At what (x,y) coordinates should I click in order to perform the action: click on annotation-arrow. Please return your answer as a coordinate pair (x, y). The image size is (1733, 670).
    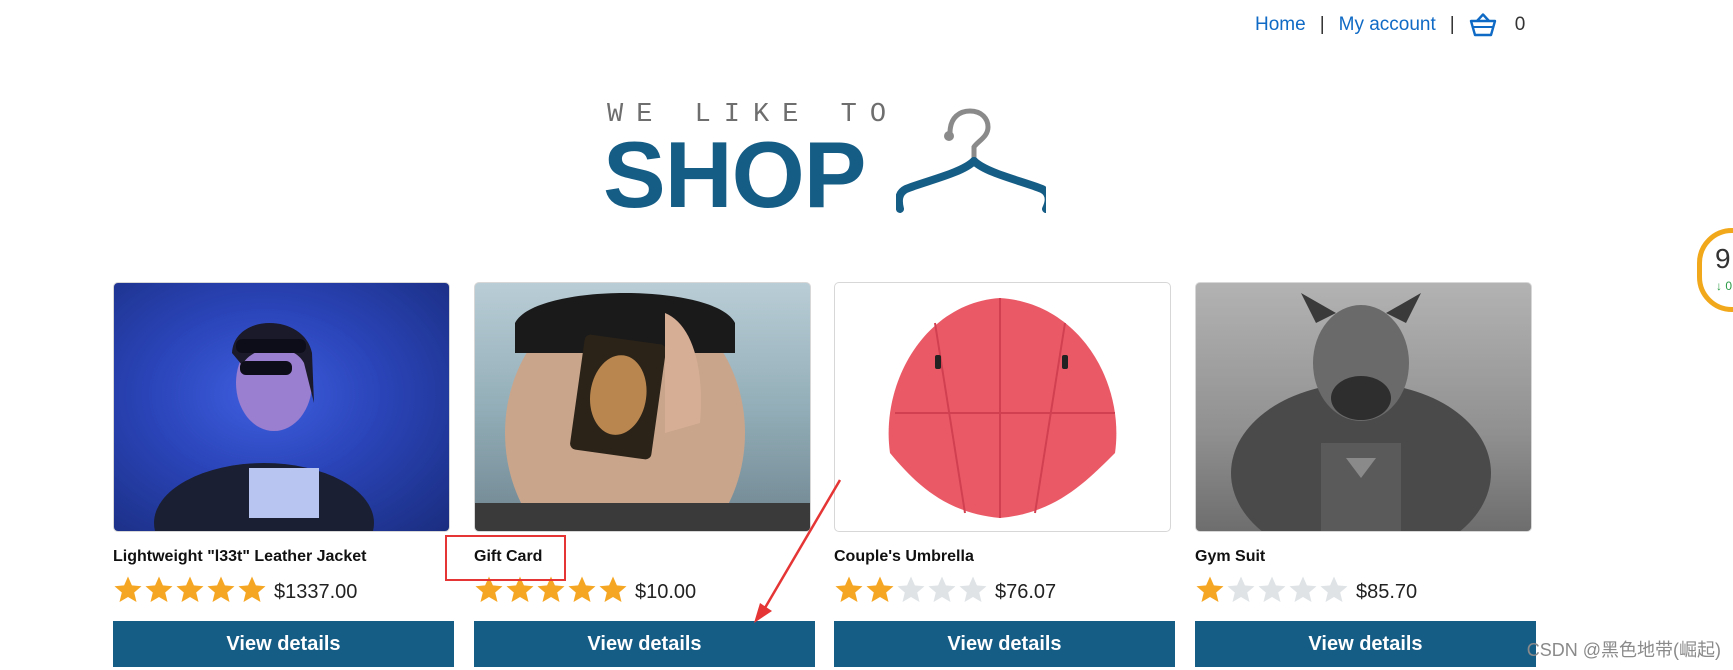
    Looking at the image, I should click on (798, 551).